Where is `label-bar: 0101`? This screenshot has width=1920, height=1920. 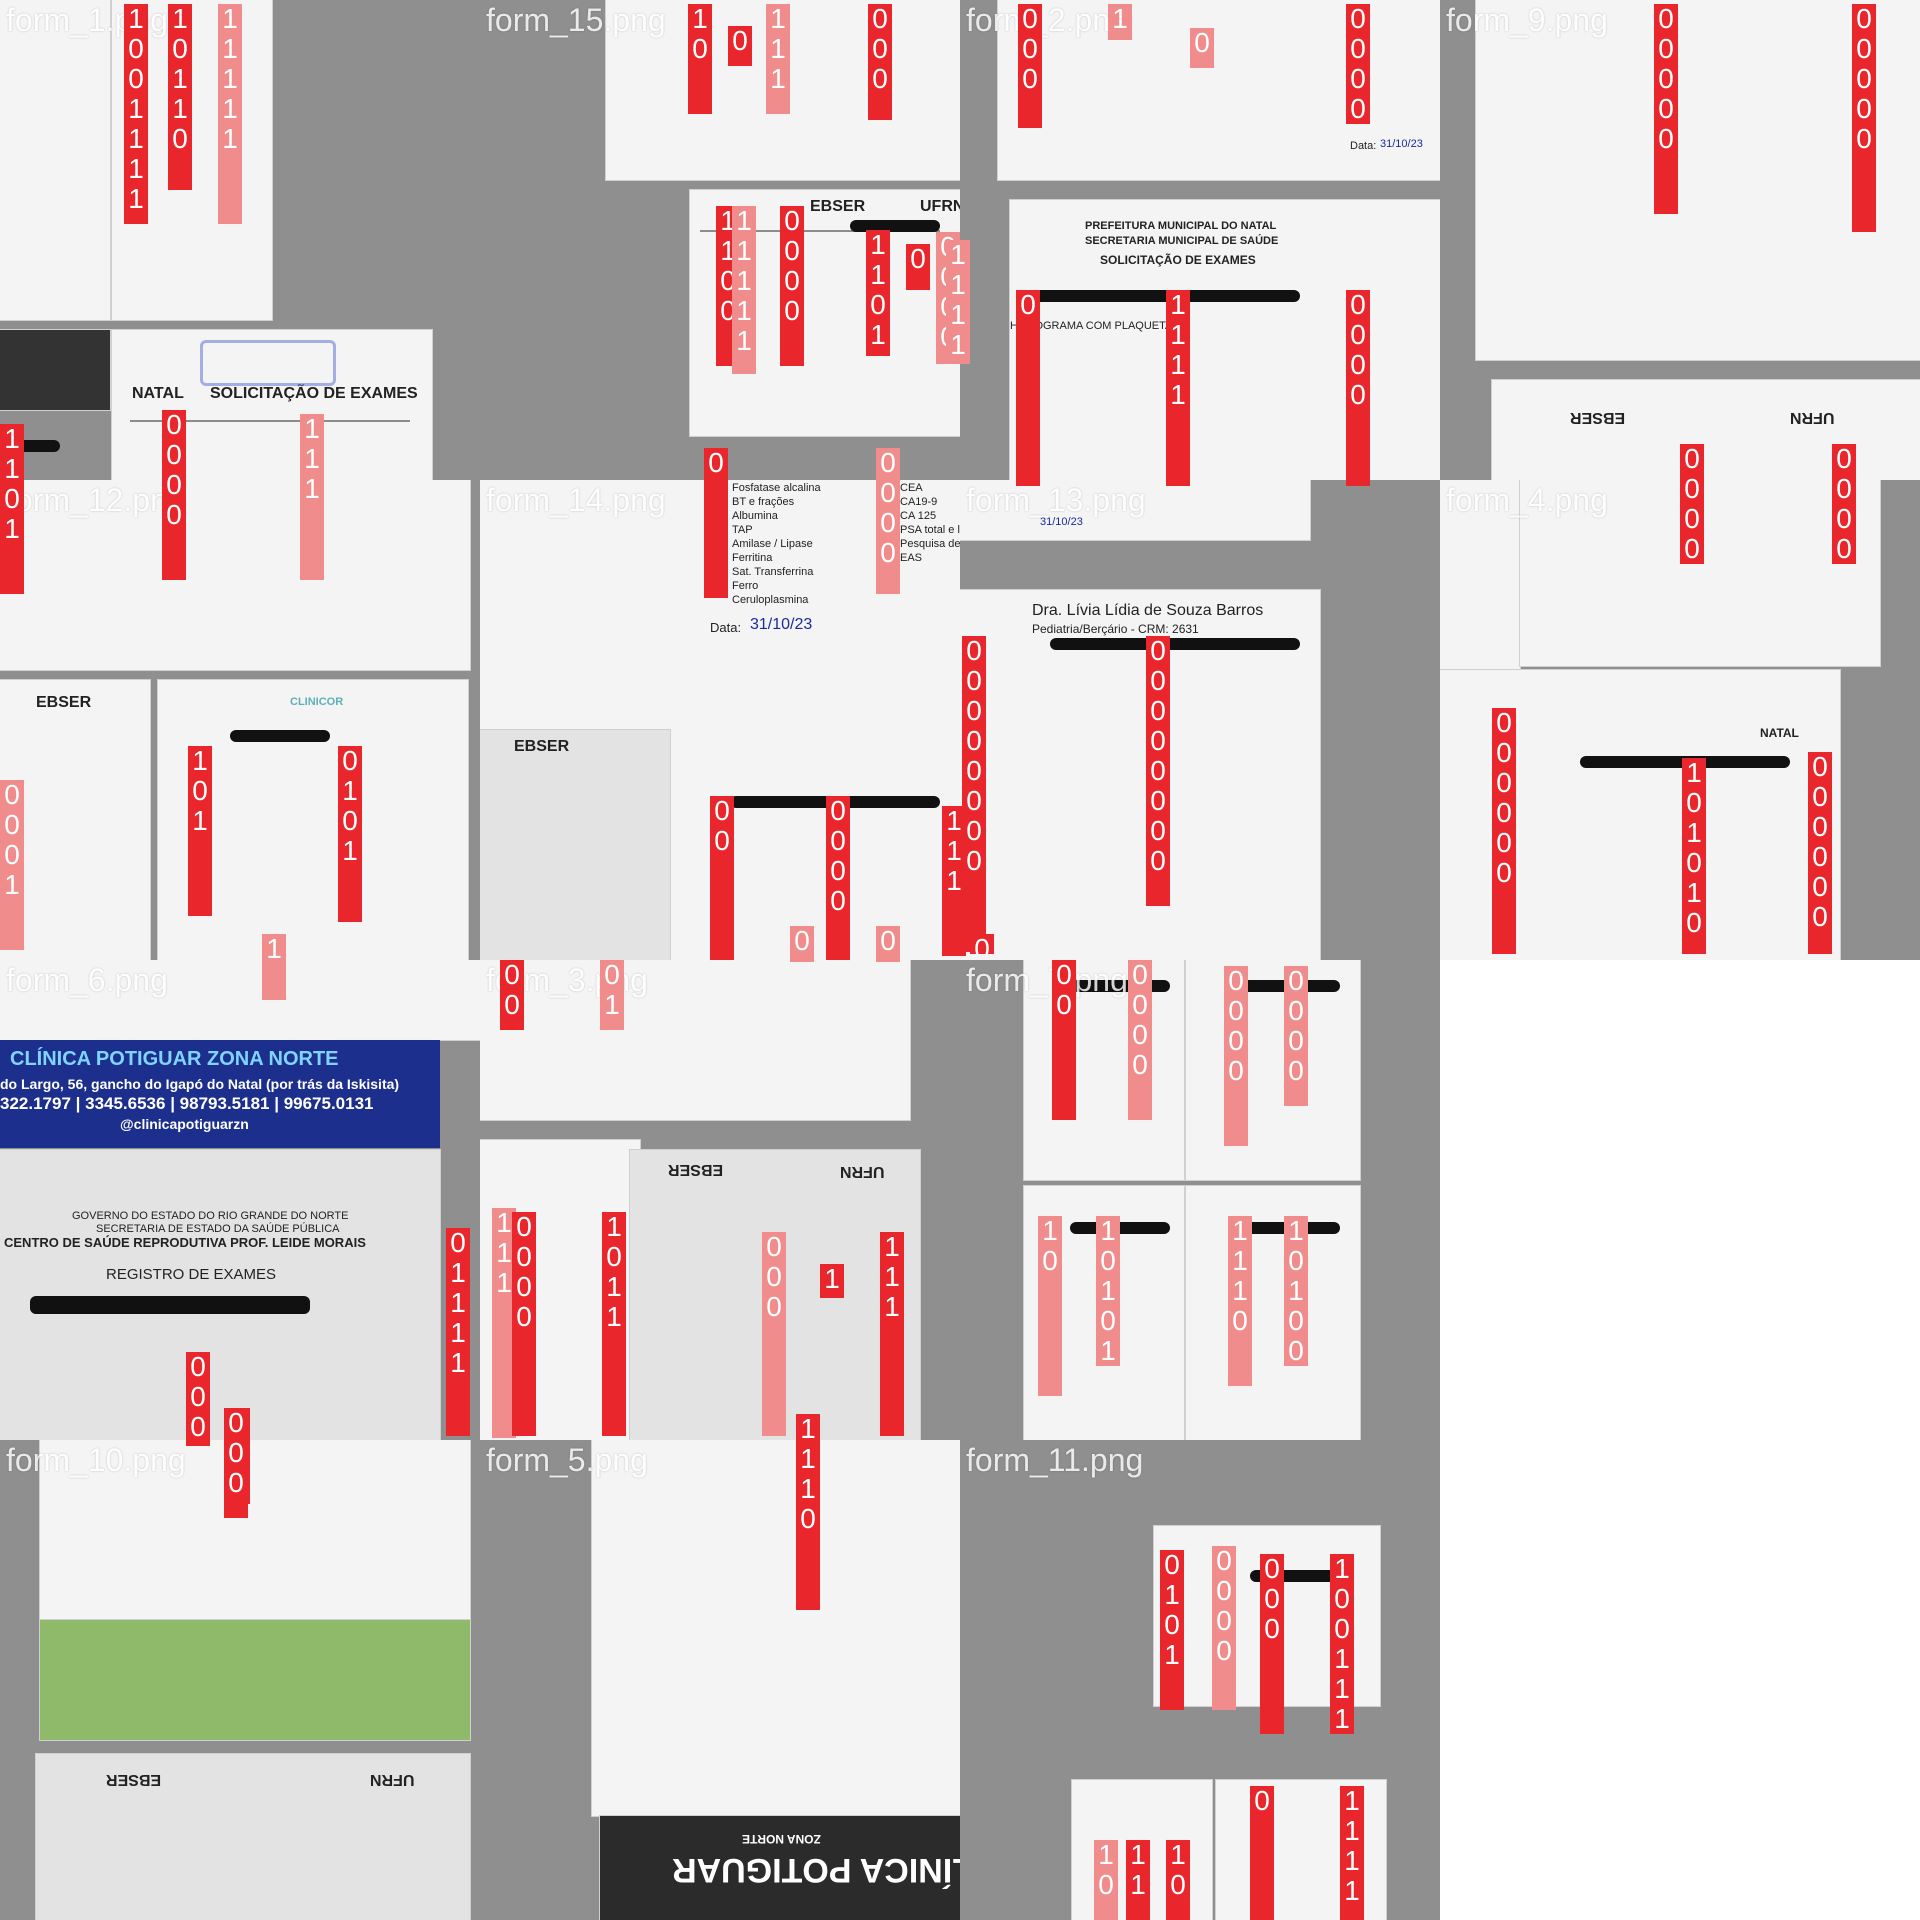
label-bar: 0101 is located at coordinates (1172, 1630).